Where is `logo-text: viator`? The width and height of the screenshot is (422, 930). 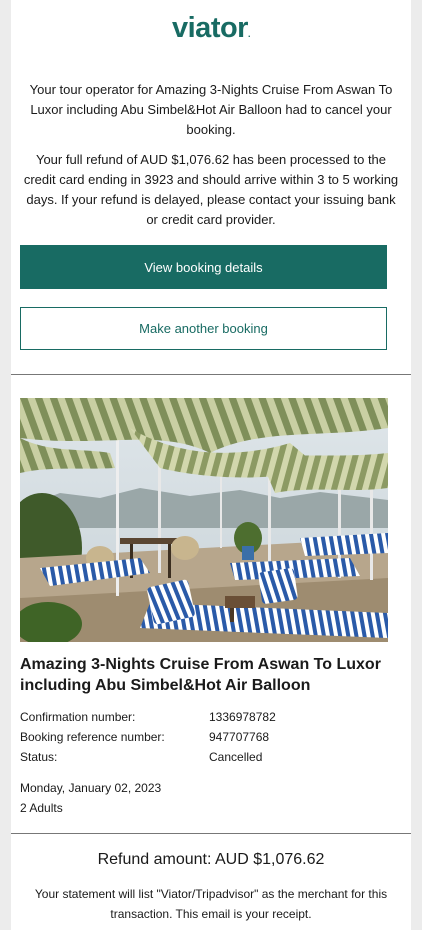
logo-text: viator is located at coordinates (210, 28).